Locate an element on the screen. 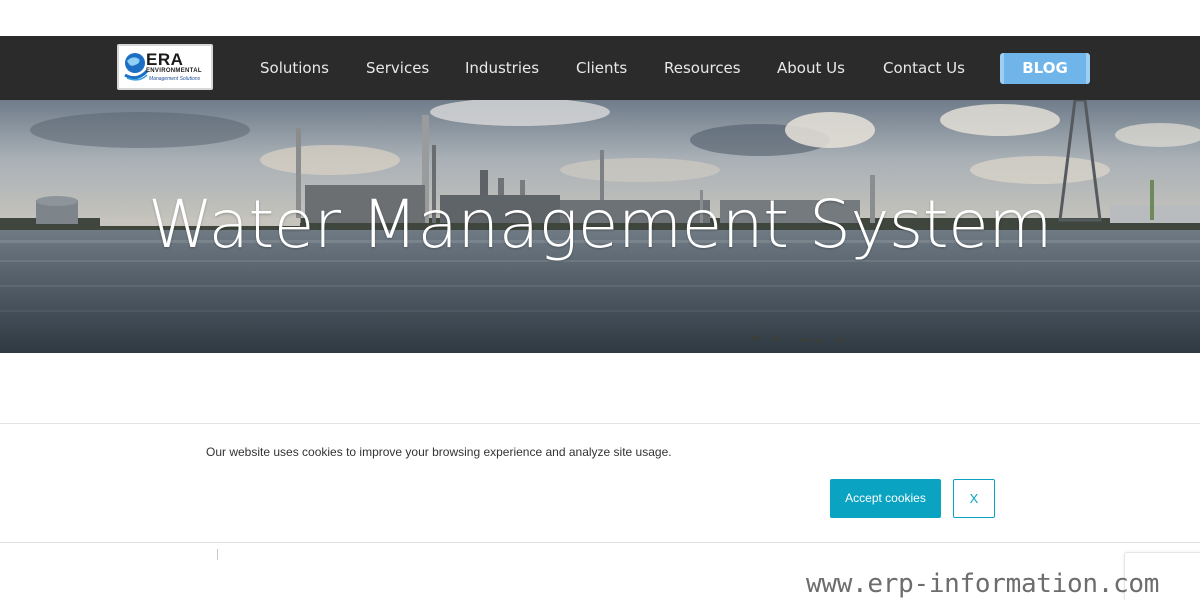  page-title: Water Management System is located at coordinates (600, 224).